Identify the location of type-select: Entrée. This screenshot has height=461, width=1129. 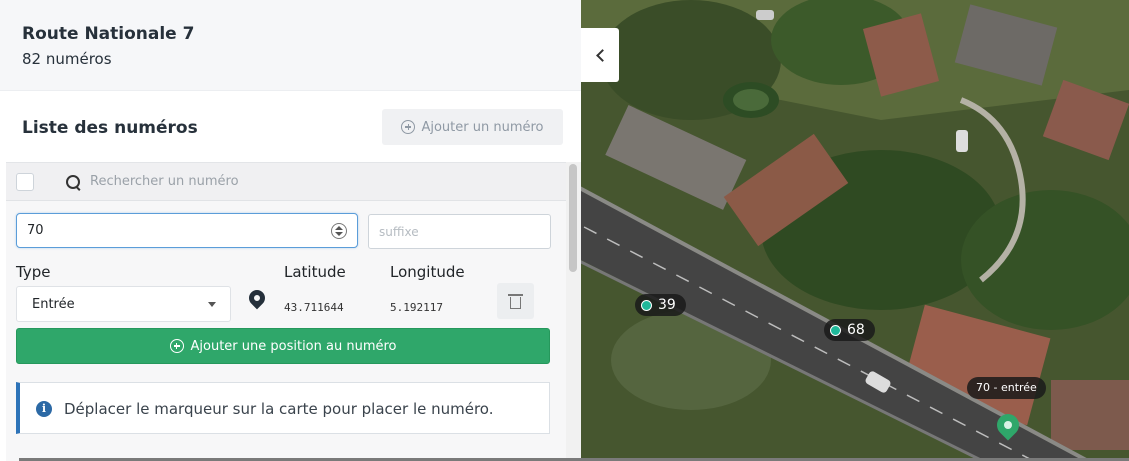
(123, 304).